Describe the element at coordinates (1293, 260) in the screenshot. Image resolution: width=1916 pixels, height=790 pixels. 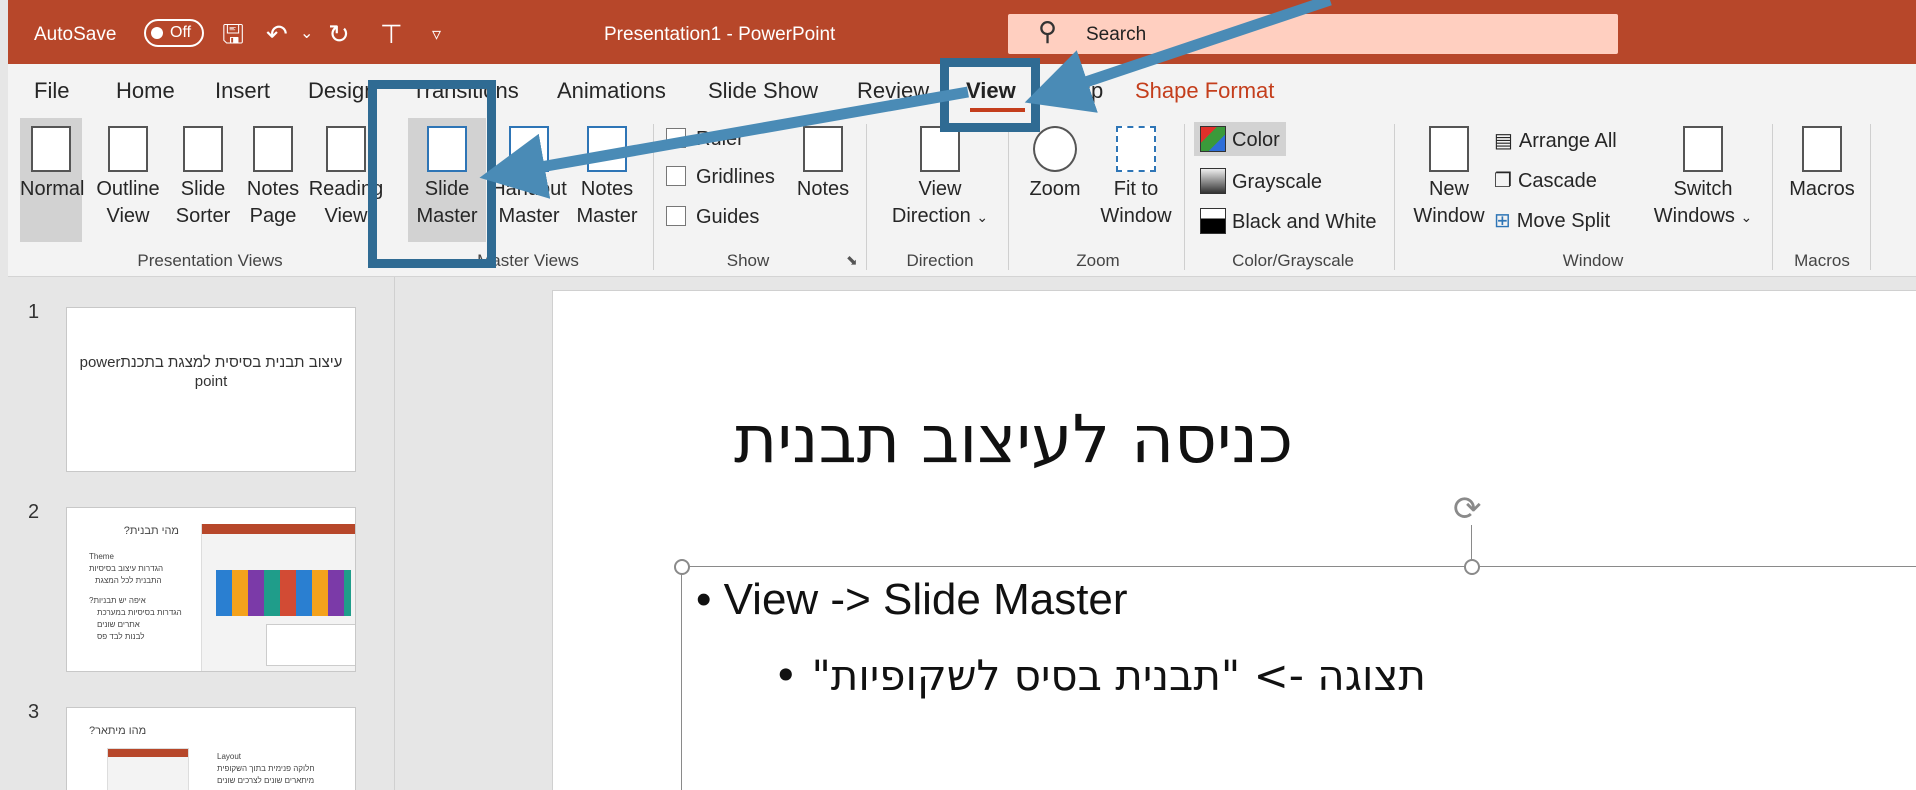
I see `group-color-grayscale: Color/Grayscale` at that location.